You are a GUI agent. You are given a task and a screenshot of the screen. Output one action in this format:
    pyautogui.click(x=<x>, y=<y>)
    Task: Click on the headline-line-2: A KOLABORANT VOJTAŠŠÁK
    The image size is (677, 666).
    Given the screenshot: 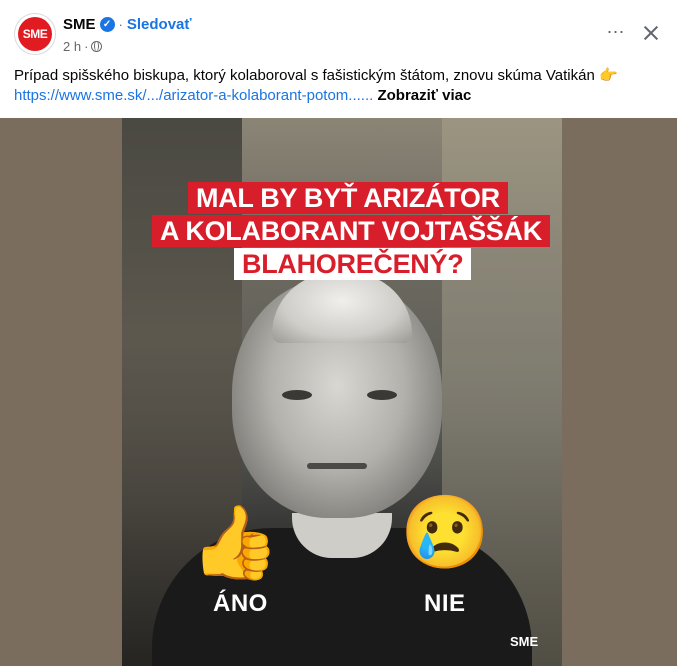 What is the action you would take?
    pyautogui.click(x=351, y=231)
    